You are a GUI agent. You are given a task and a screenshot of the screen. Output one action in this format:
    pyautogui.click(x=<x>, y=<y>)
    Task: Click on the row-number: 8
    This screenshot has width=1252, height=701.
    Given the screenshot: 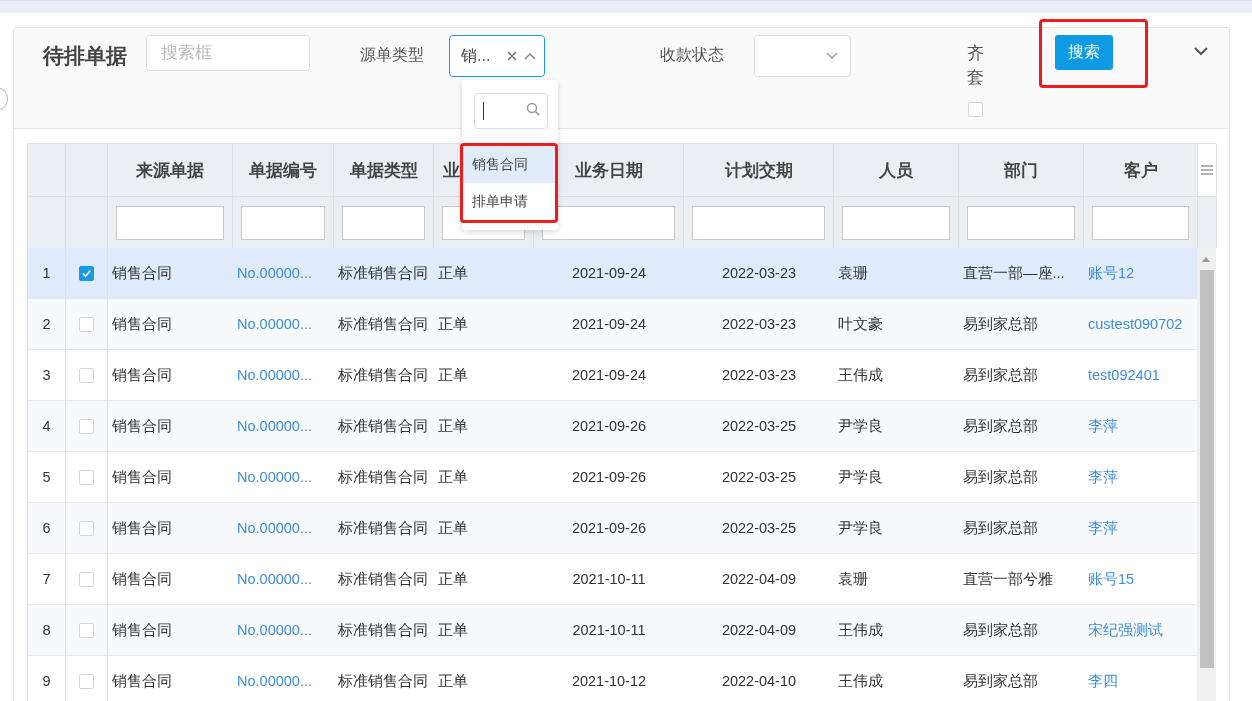 What is the action you would take?
    pyautogui.click(x=47, y=630)
    